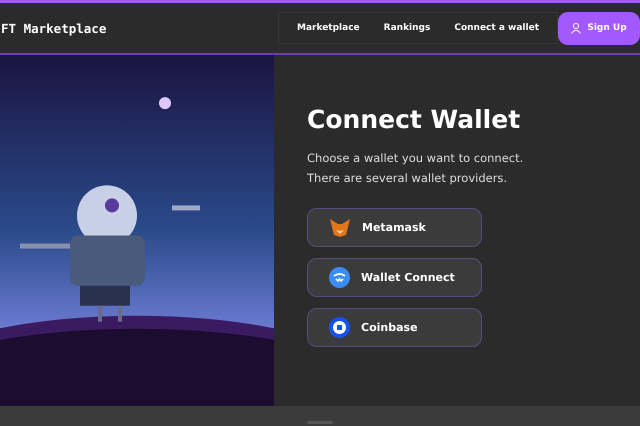 This screenshot has width=640, height=426. Describe the element at coordinates (414, 119) in the screenshot. I see `page-title: Connect Wallet` at that location.